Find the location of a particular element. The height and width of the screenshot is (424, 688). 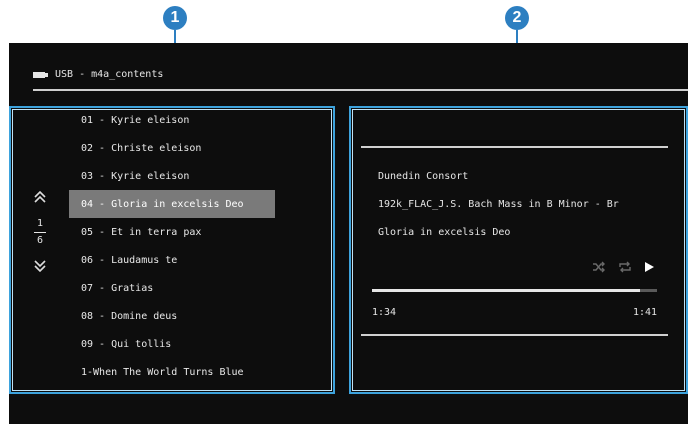

callout-2-badge: 2 is located at coordinates (517, 18).